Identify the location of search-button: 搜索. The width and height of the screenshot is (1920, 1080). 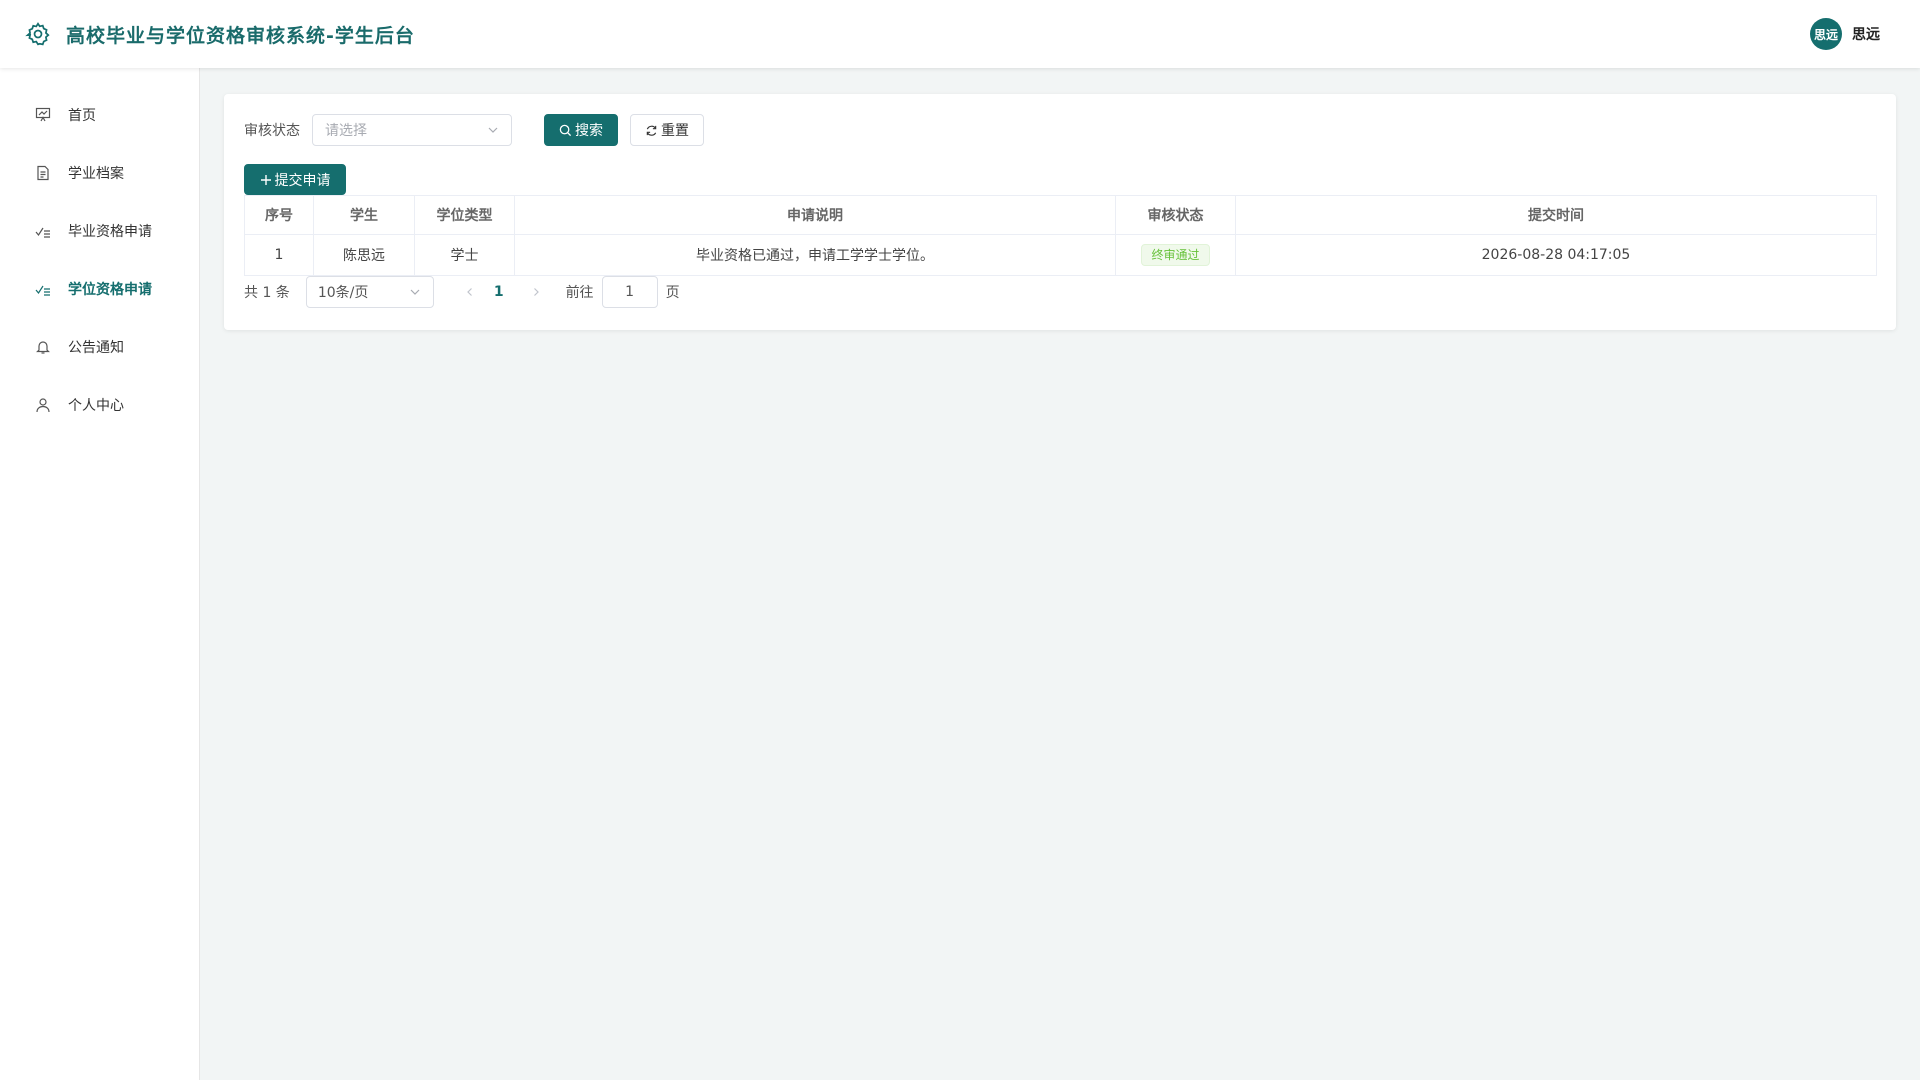
(581, 130).